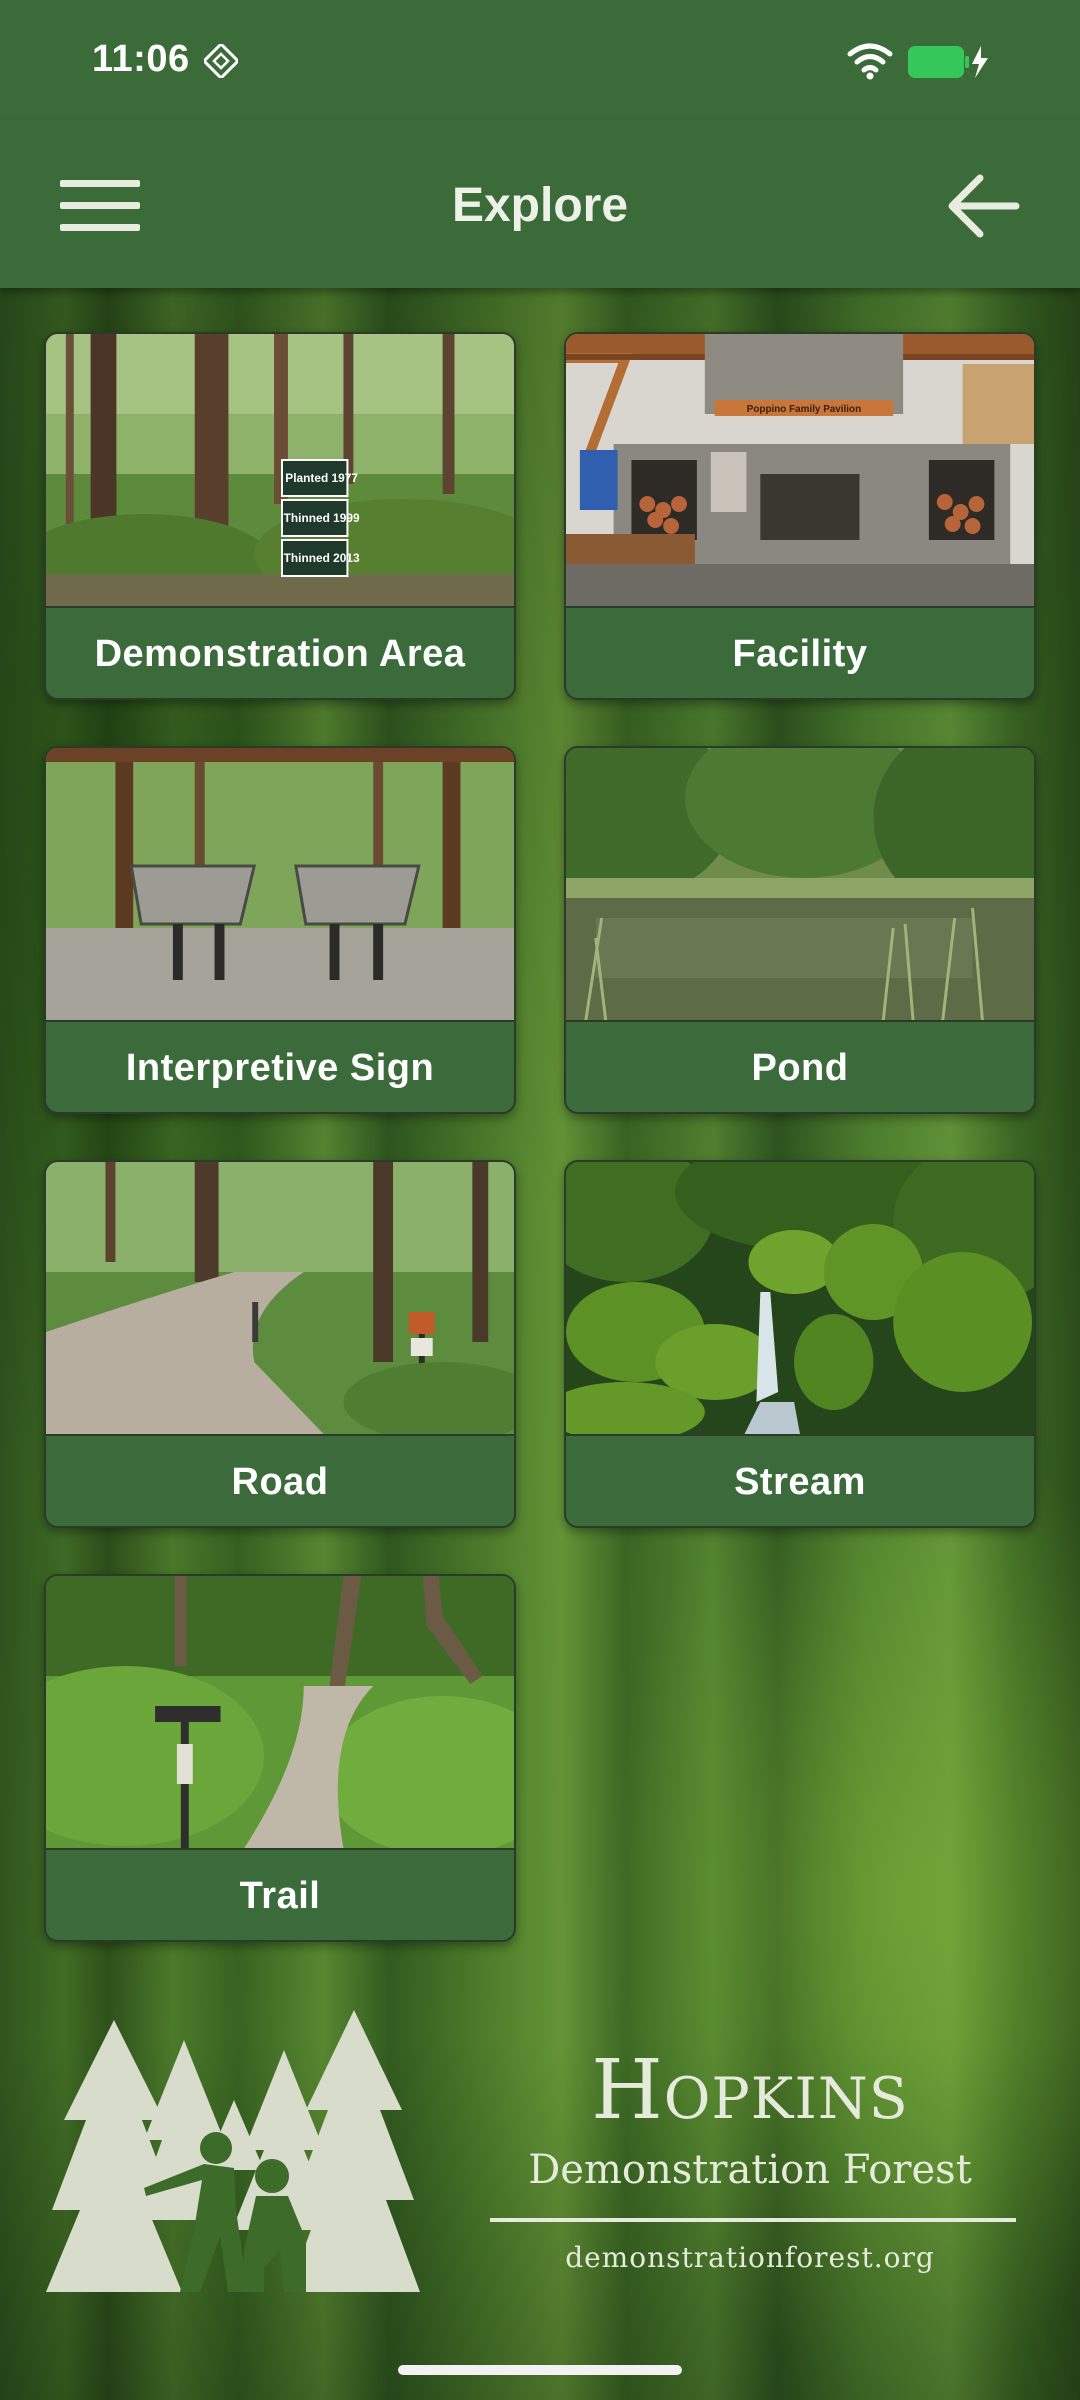 This screenshot has height=2400, width=1080. I want to click on tile-facility: Poppino Family Pavilion Facility, so click(800, 516).